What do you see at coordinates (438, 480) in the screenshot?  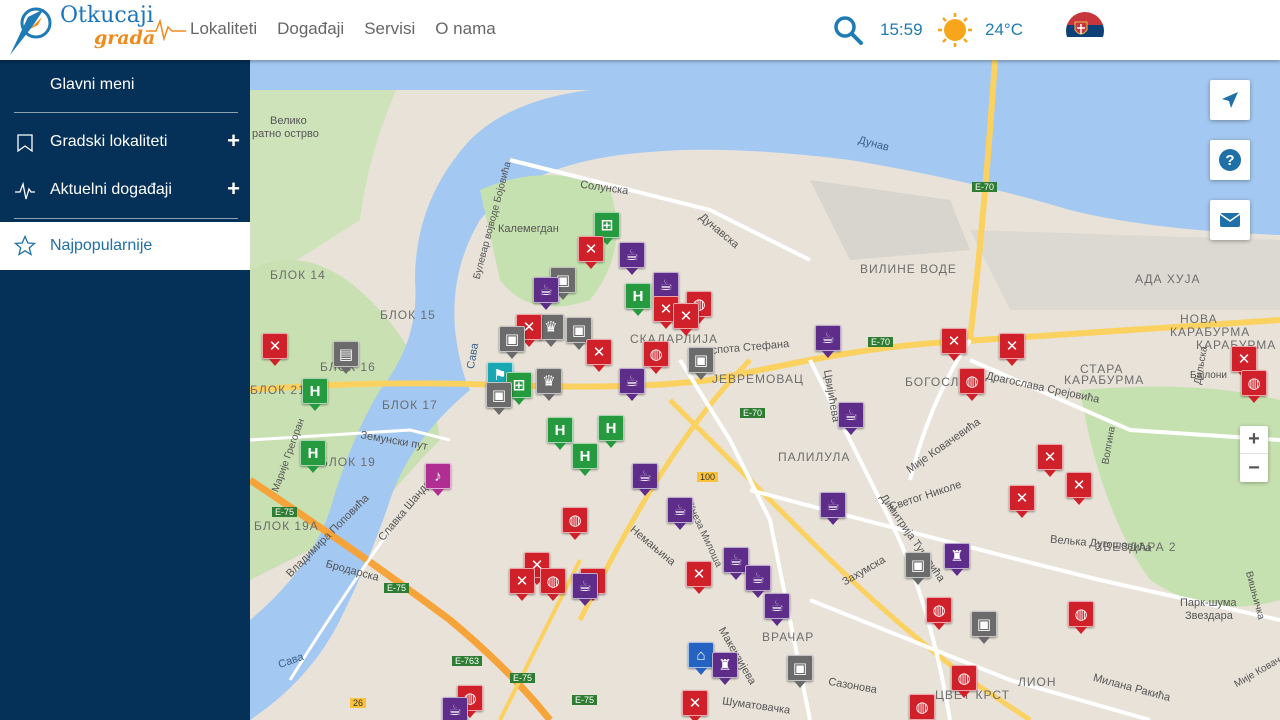 I see `nightlife-marker: ♪` at bounding box center [438, 480].